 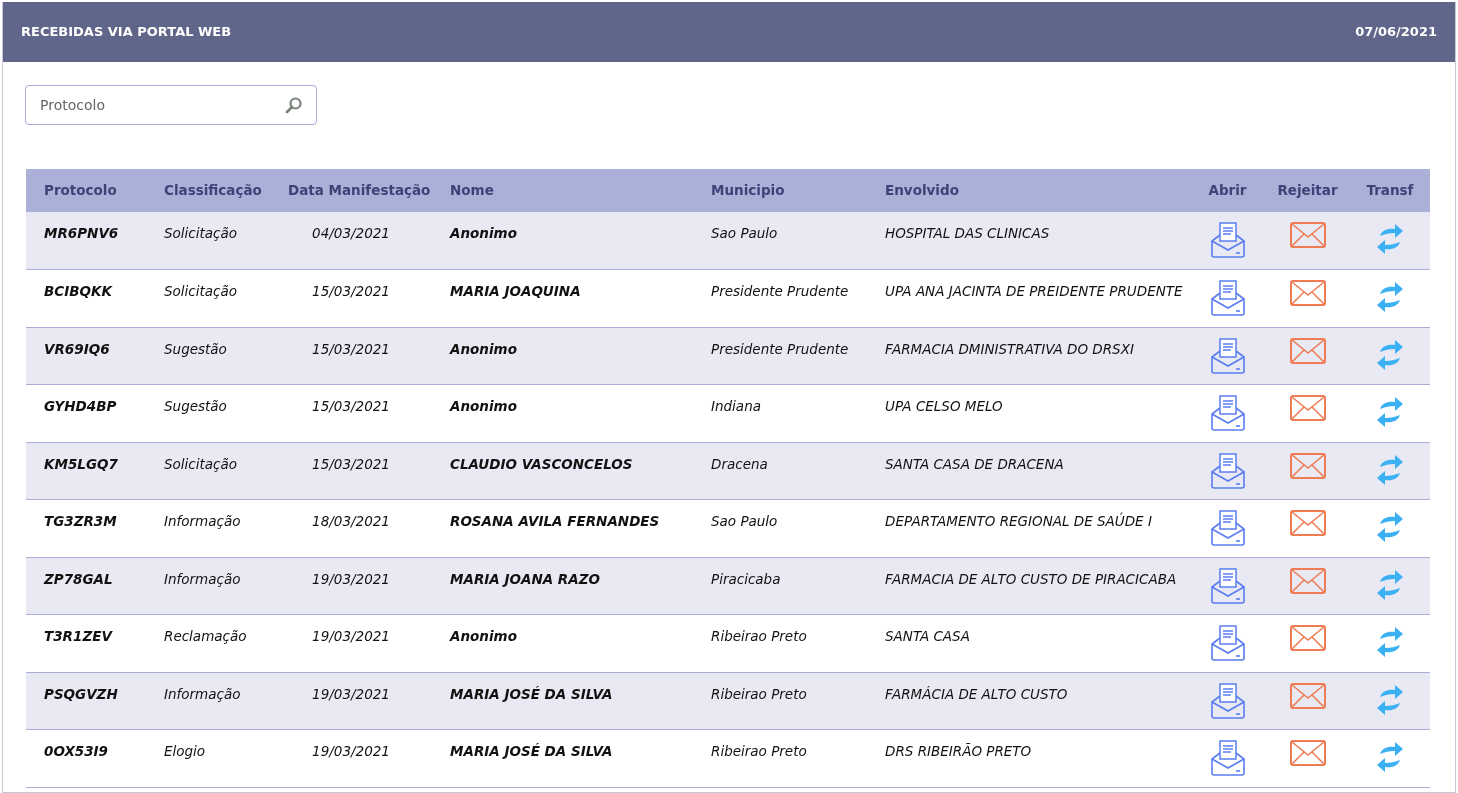 What do you see at coordinates (967, 233) in the screenshot?
I see `involved-text: HOSPITAL DAS CLINICAS` at bounding box center [967, 233].